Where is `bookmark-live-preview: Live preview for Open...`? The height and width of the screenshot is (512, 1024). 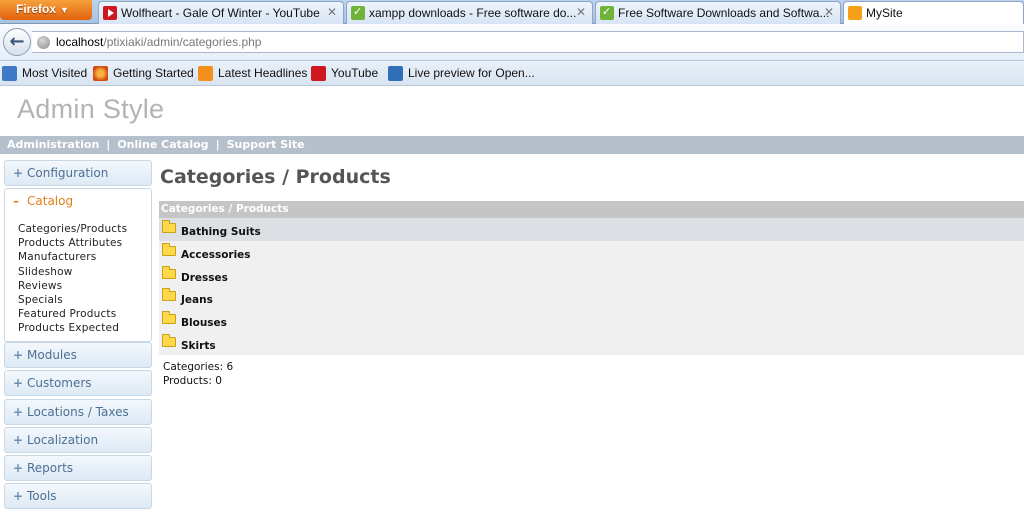 bookmark-live-preview: Live preview for Open... is located at coordinates (461, 73).